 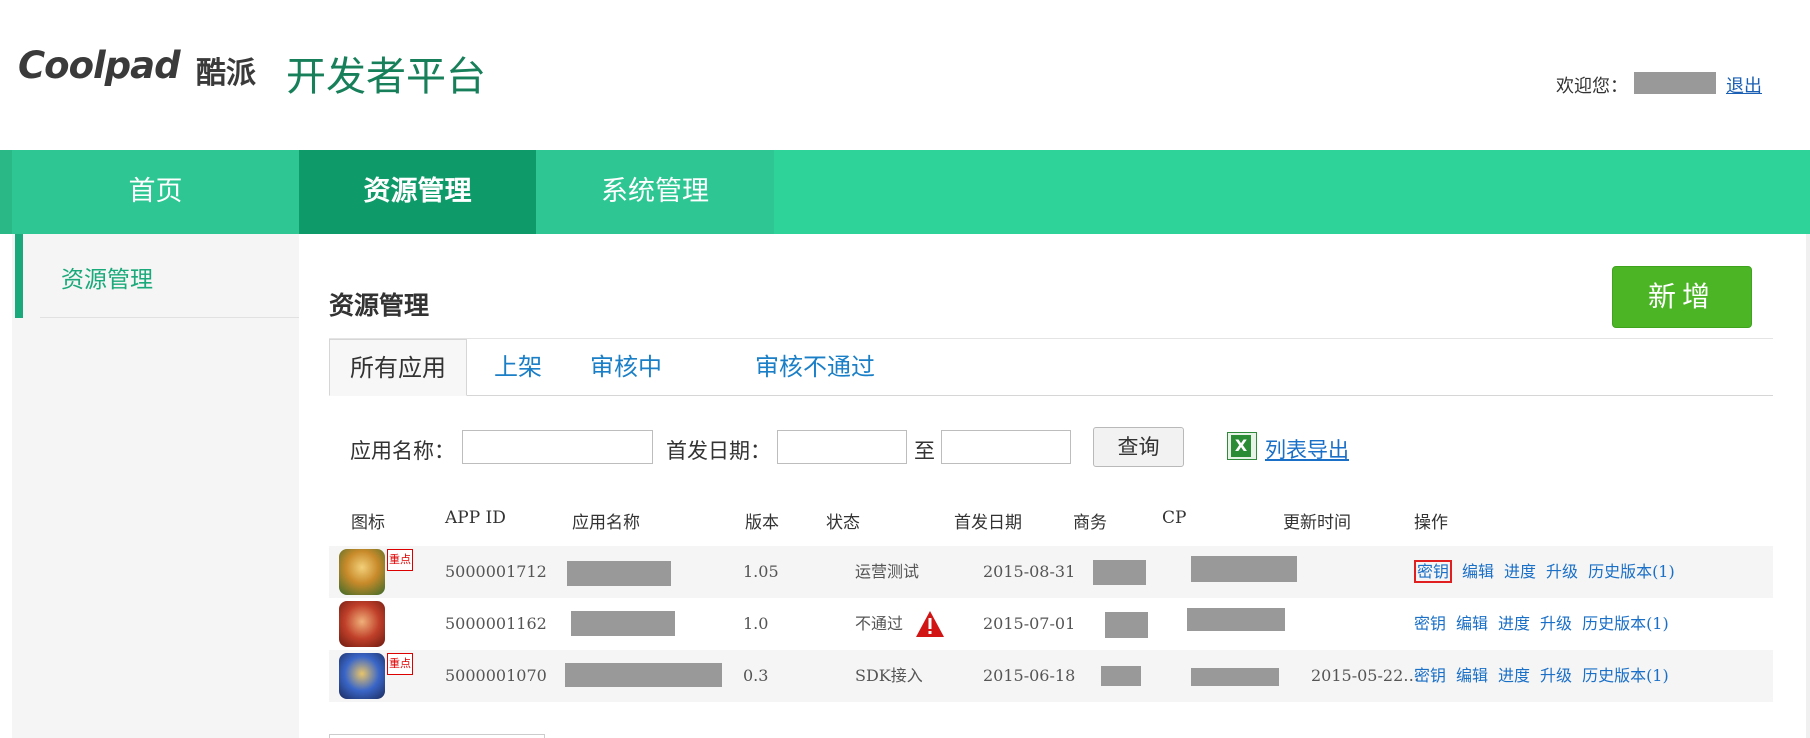 What do you see at coordinates (1682, 297) in the screenshot?
I see `add-button: 新增` at bounding box center [1682, 297].